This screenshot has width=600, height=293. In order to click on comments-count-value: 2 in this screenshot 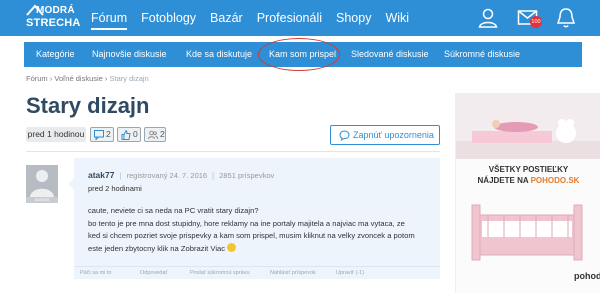, I will do `click(108, 134)`.